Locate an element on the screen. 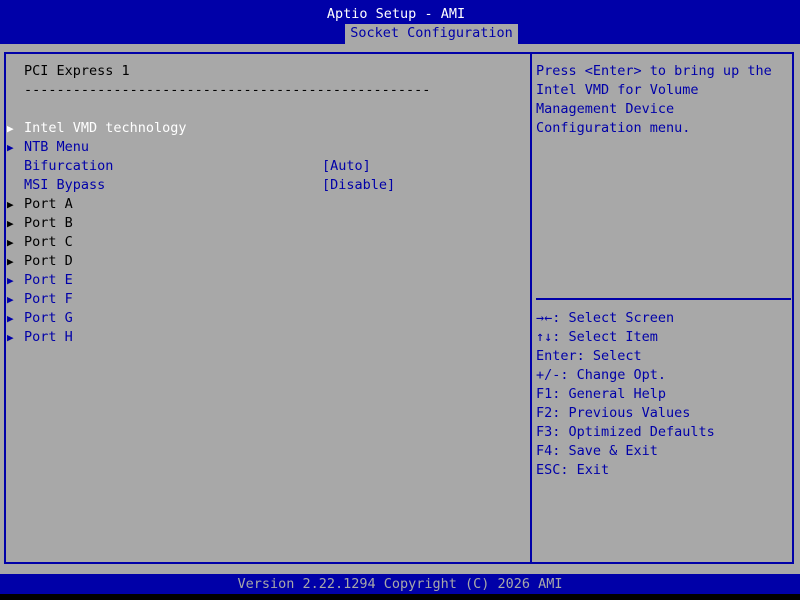 This screenshot has height=600, width=800. key-legend-f4: F4: Save & Exit is located at coordinates (597, 451).